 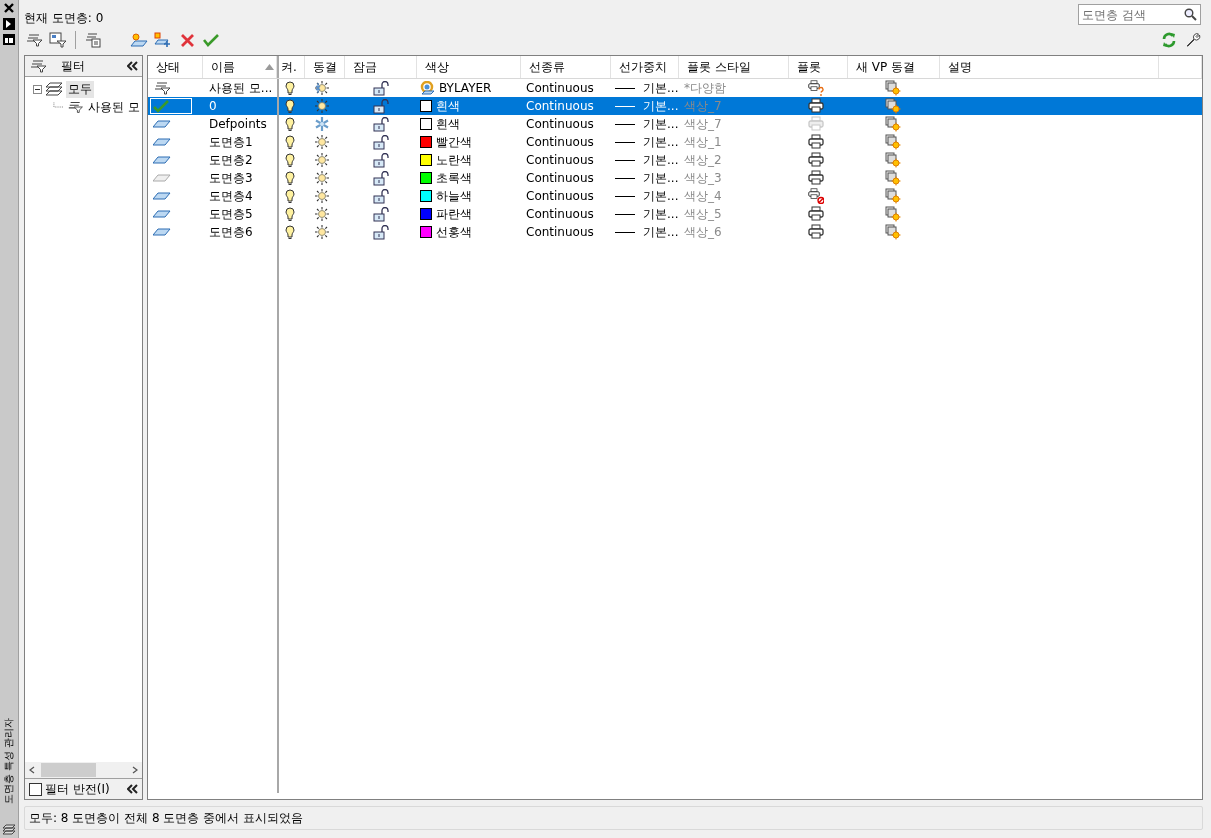 I want to click on column-header: 플롯 스타일, so click(x=734, y=67).